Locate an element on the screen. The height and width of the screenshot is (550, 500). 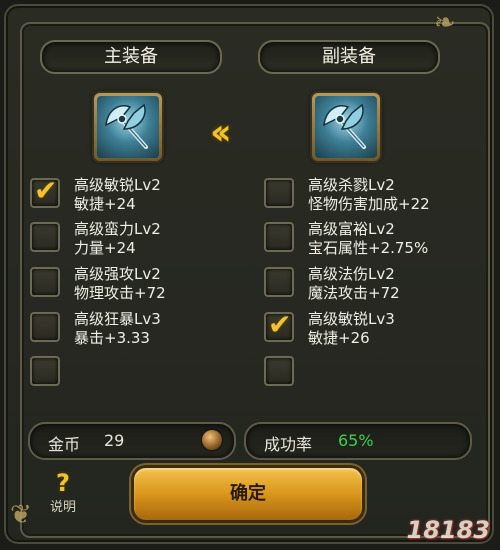
option-name: 高级敏锐Lv3 is located at coordinates (351, 319).